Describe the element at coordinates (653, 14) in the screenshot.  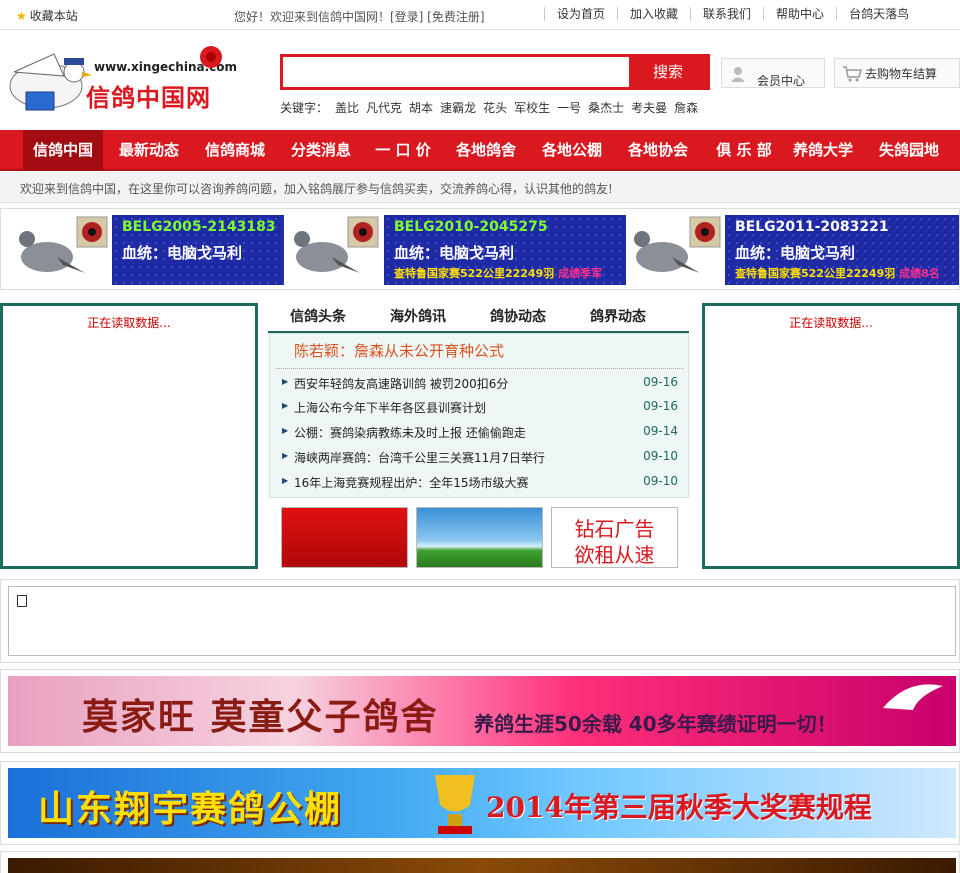
I see `top-link-bookmark: 加入收藏` at that location.